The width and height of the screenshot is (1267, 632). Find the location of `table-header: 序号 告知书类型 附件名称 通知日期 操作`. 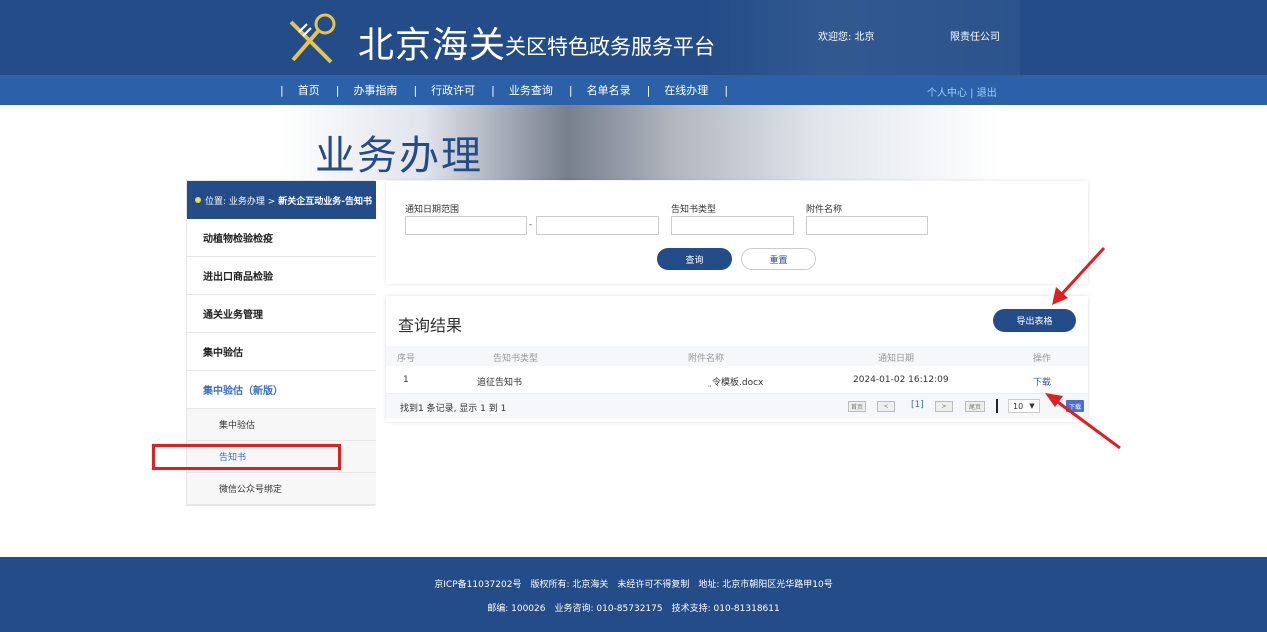

table-header: 序号 告知书类型 附件名称 通知日期 操作 is located at coordinates (737, 356).